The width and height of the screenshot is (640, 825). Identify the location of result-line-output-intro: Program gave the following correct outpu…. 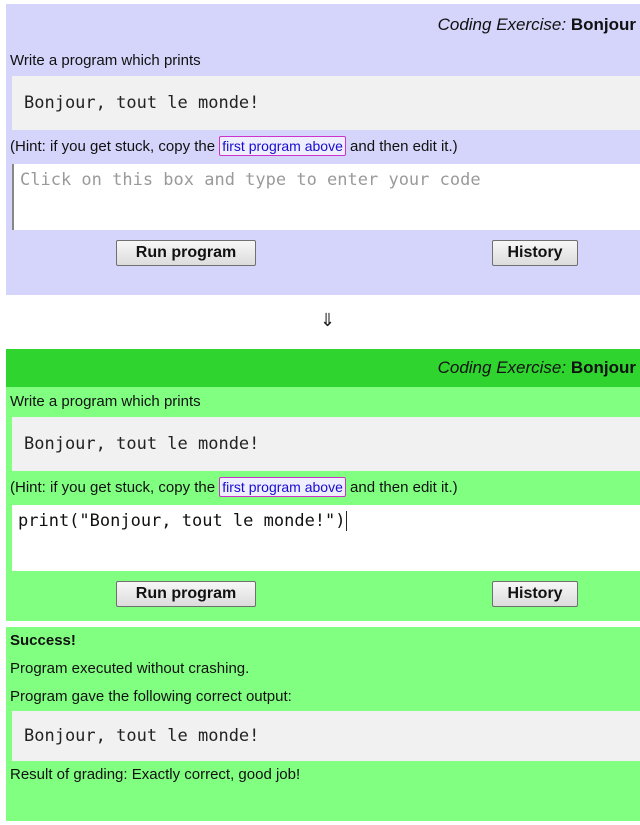
(151, 696).